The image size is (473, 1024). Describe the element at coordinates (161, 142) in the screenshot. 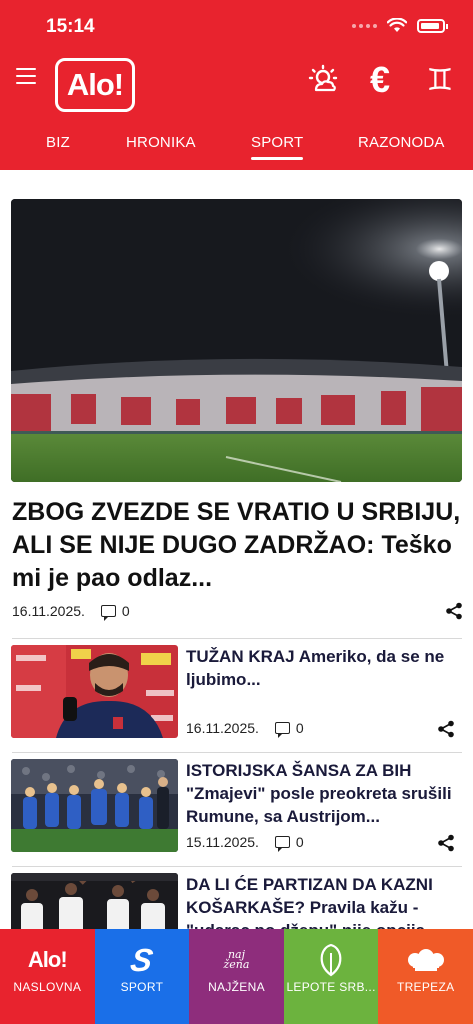

I see `tab-hronika: HRONIKA` at that location.